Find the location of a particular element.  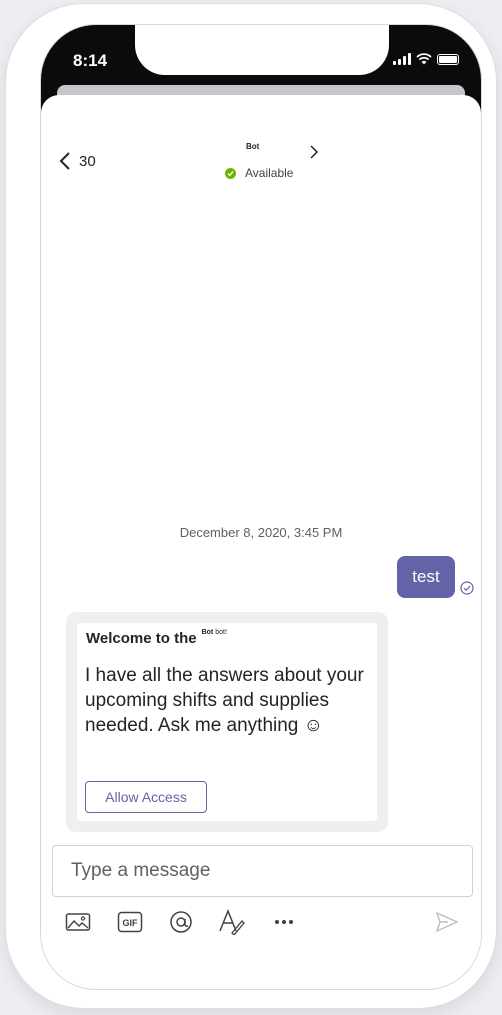

status-time: 8:14 is located at coordinates (90, 60).